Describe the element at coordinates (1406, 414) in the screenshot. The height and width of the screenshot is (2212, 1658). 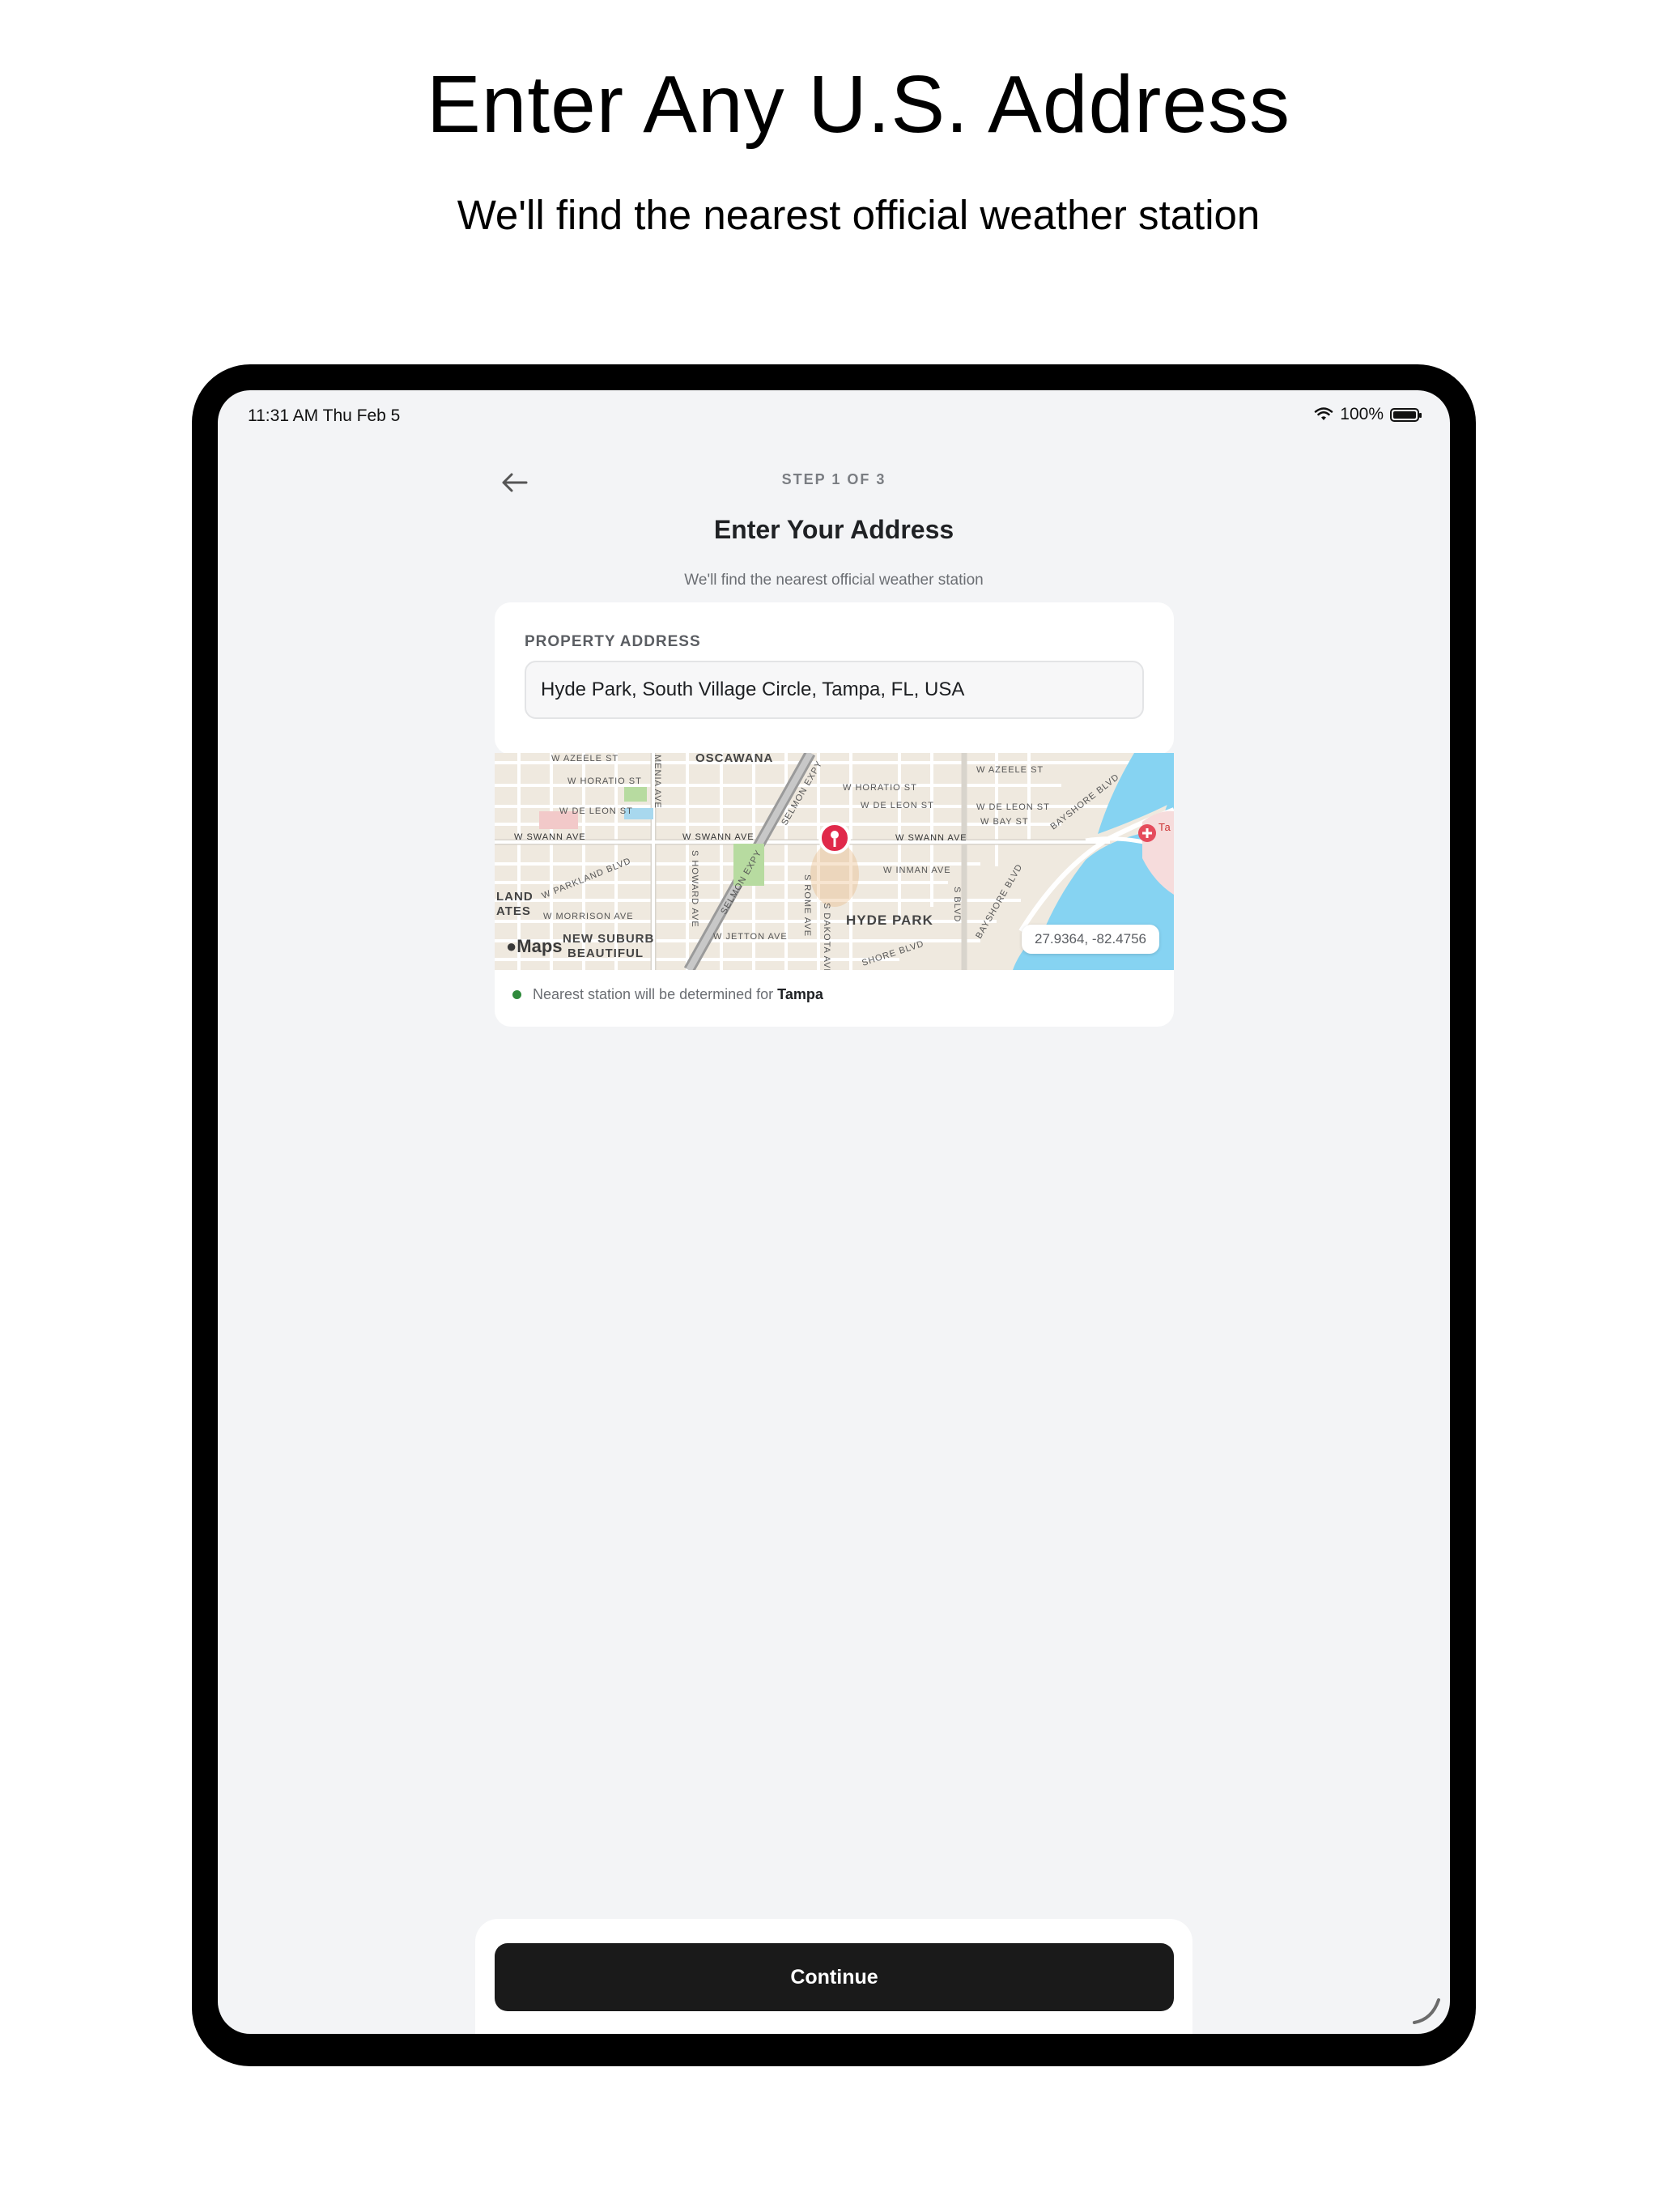
I see `battery-icon` at that location.